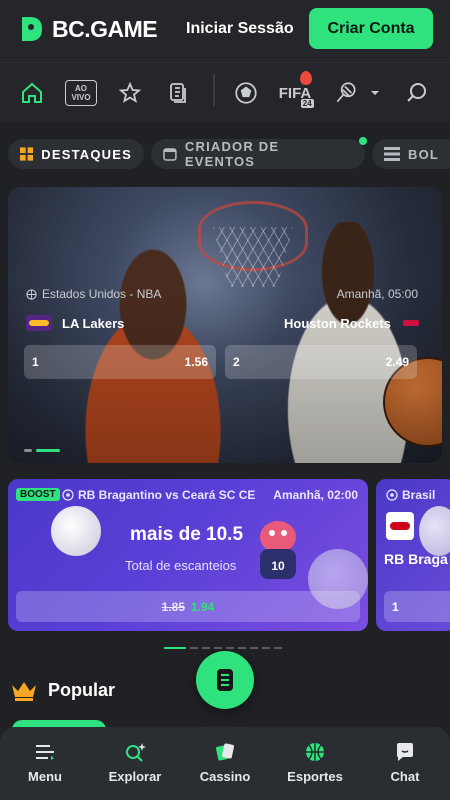  I want to click on odds-button-away: 2 2.49, so click(321, 362).